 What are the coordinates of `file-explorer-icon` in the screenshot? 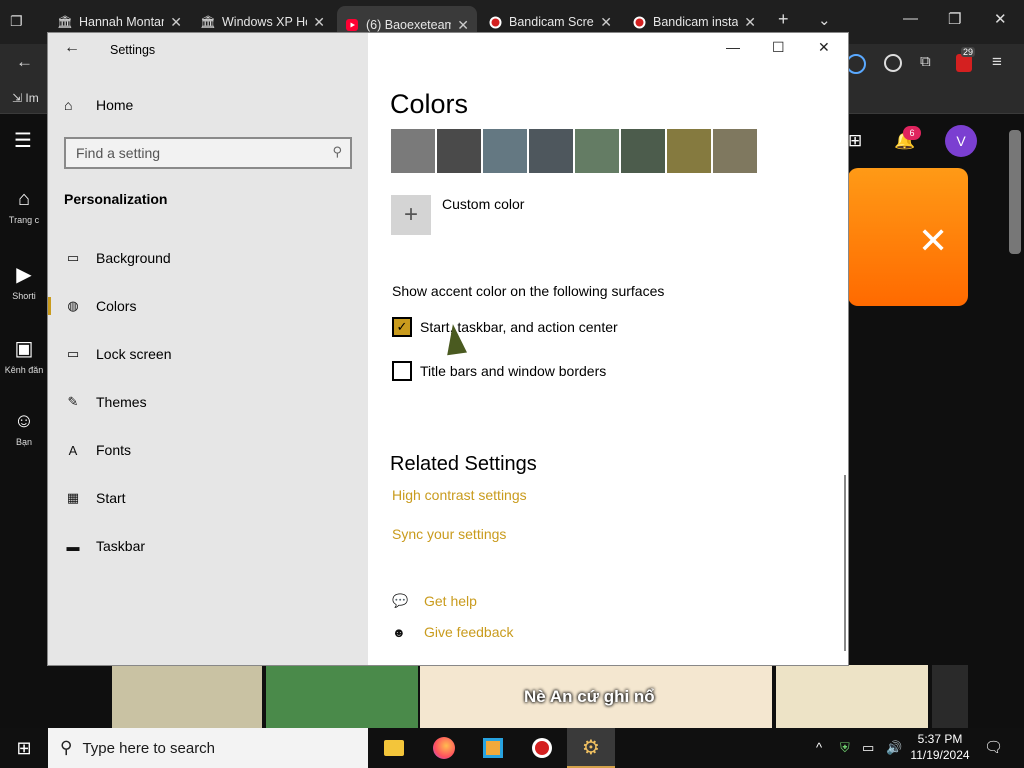 It's located at (394, 748).